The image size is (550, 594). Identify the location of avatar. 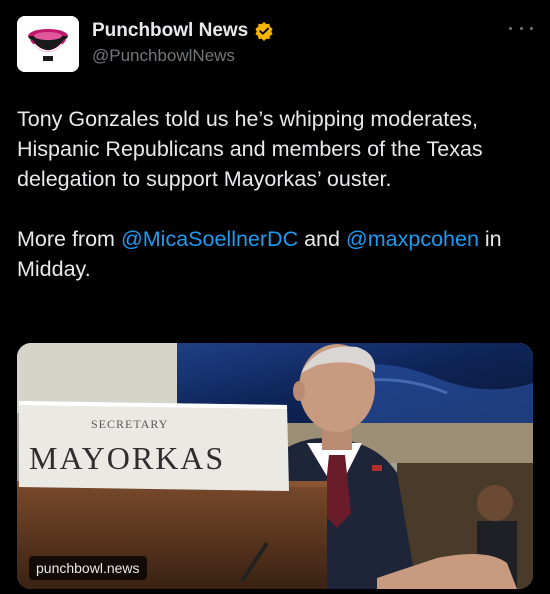
(48, 44).